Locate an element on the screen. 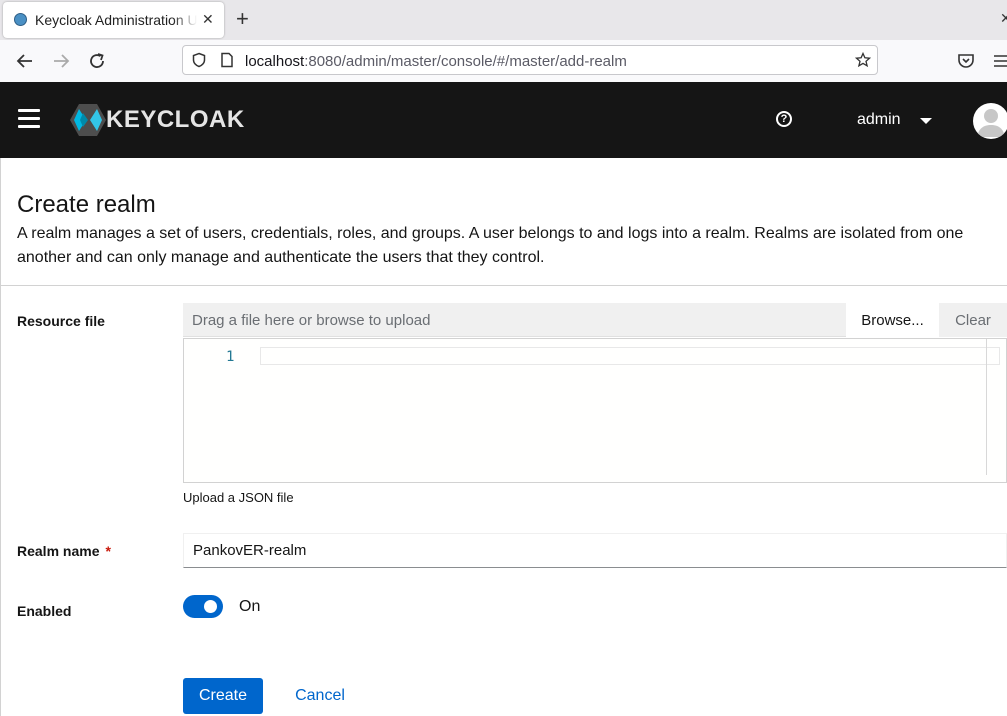 Image resolution: width=1007 pixels, height=716 pixels. hamburger-menu-icon is located at coordinates (29, 119).